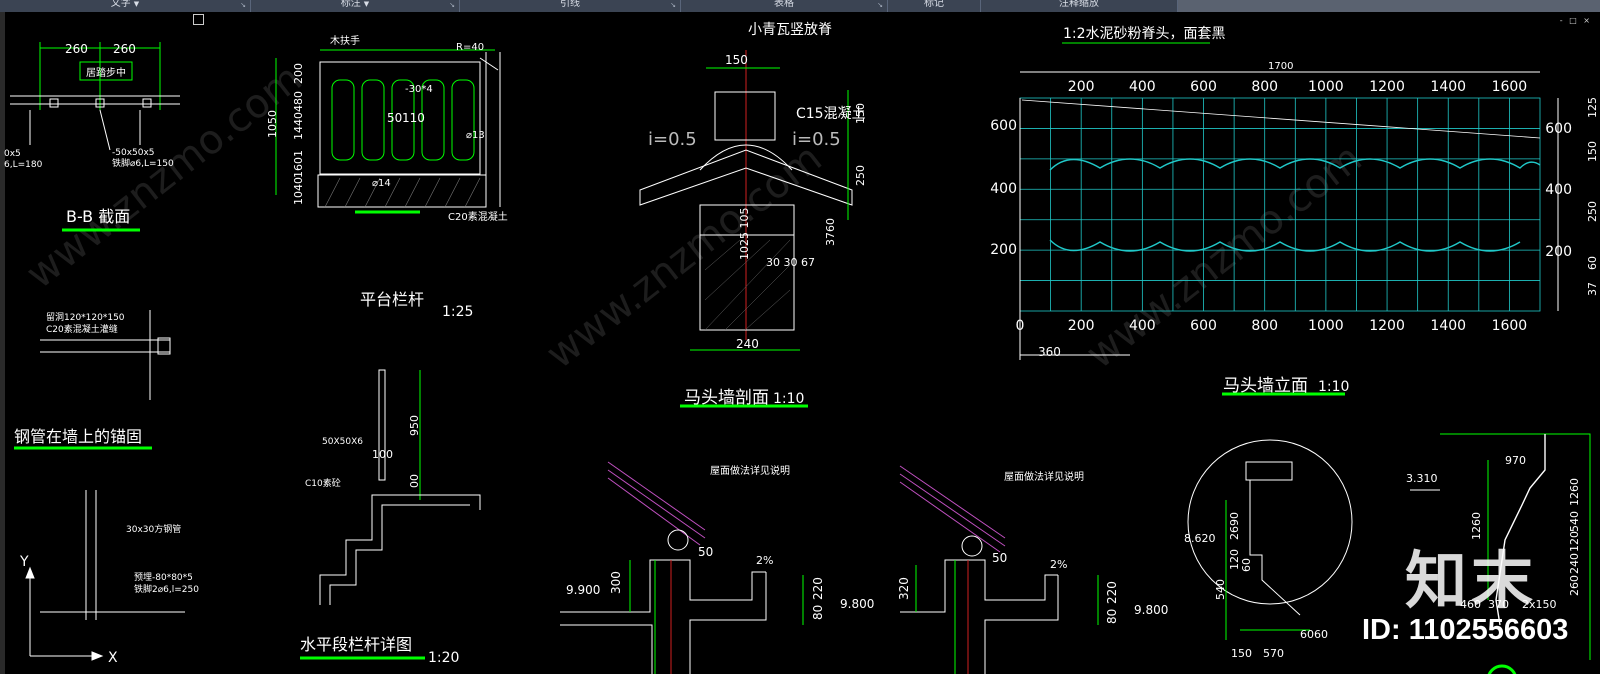 The width and height of the screenshot is (1600, 674). What do you see at coordinates (392, 299) in the screenshot?
I see `platform-railing-title: 平台栏杆` at bounding box center [392, 299].